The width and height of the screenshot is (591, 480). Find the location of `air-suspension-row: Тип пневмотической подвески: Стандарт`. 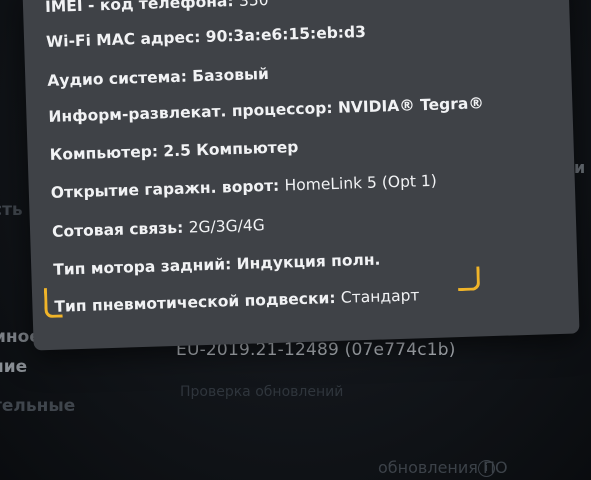

air-suspension-row: Тип пневмотической подвески: Стандарт is located at coordinates (237, 300).